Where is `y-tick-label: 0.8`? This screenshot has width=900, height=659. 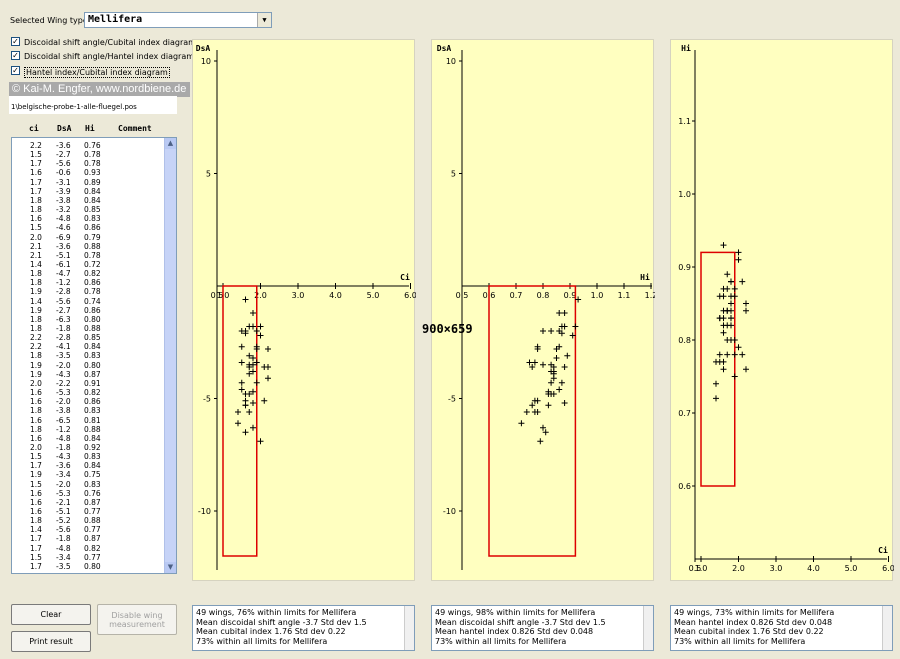 y-tick-label: 0.8 is located at coordinates (684, 340).